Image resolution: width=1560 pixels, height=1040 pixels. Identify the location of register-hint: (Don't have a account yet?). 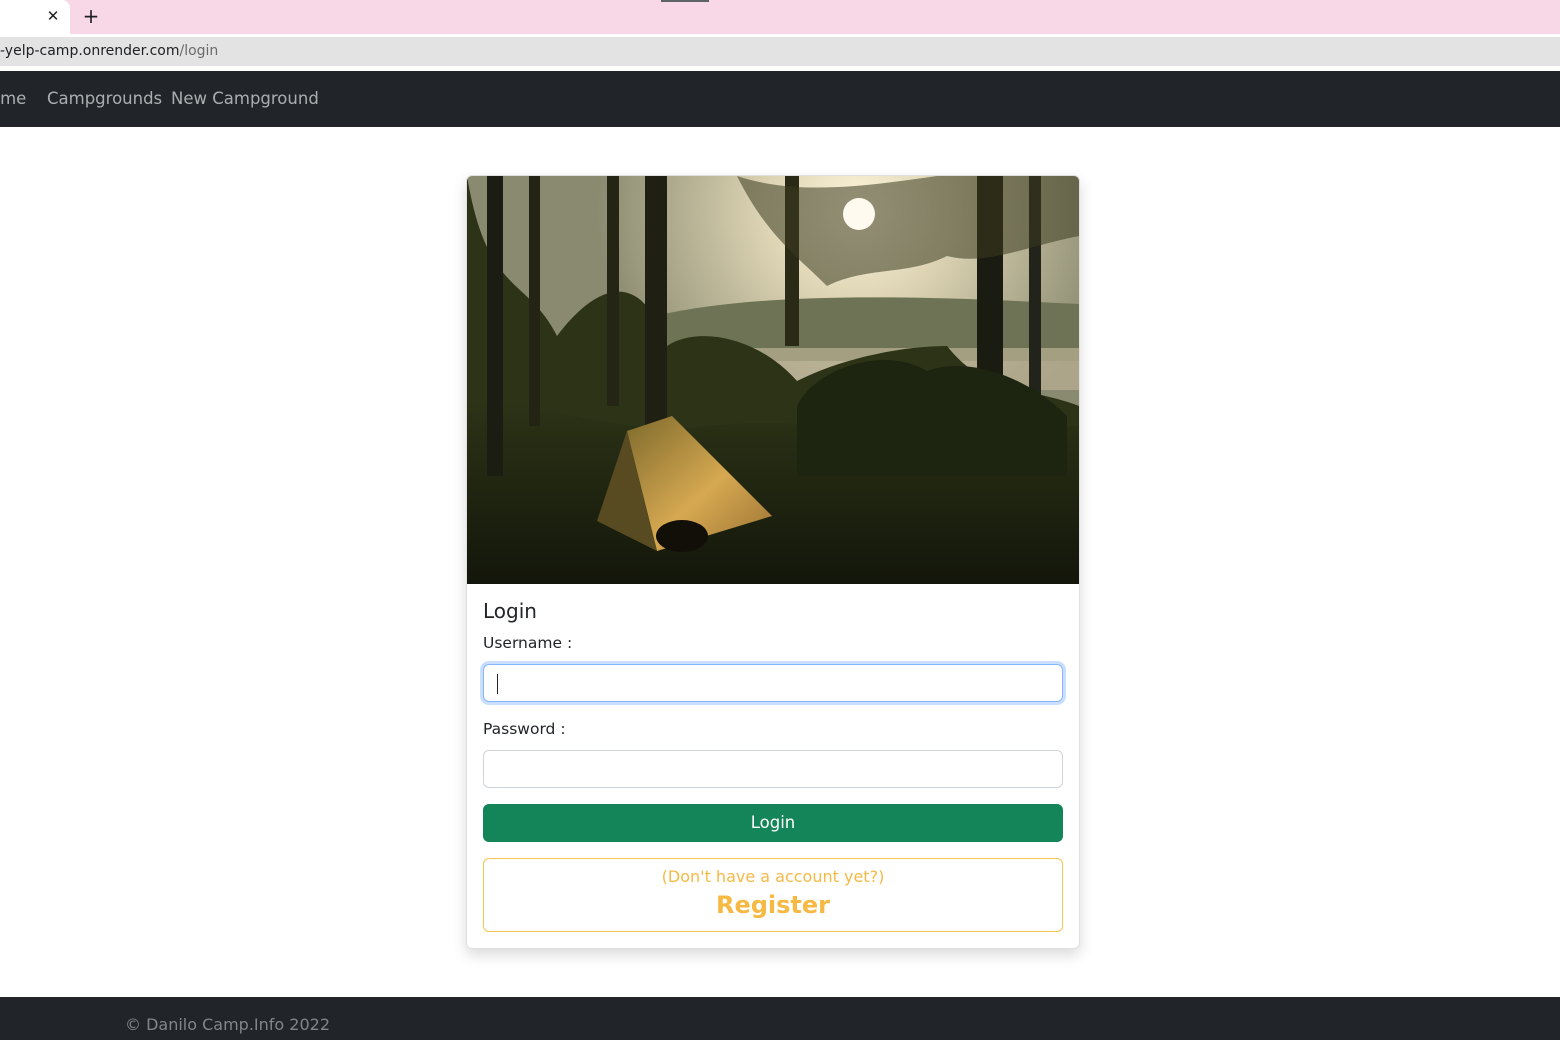
(773, 876).